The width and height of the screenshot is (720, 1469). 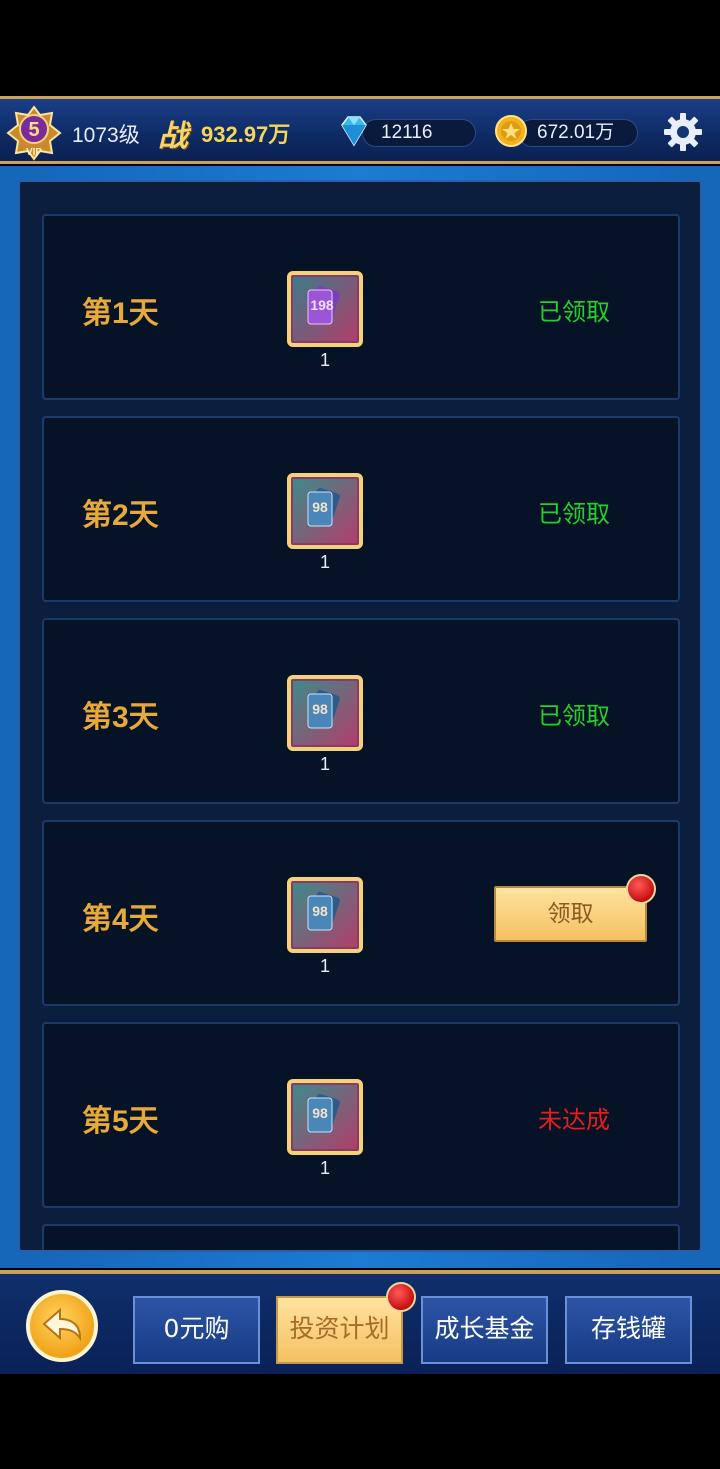 I want to click on item-value: 198, so click(x=322, y=305).